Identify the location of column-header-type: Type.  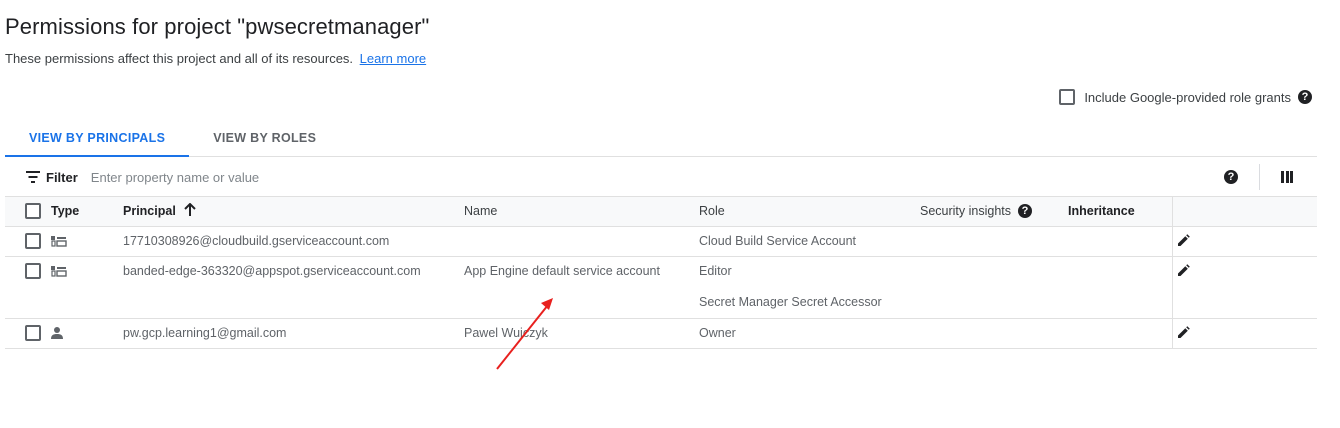
(87, 212).